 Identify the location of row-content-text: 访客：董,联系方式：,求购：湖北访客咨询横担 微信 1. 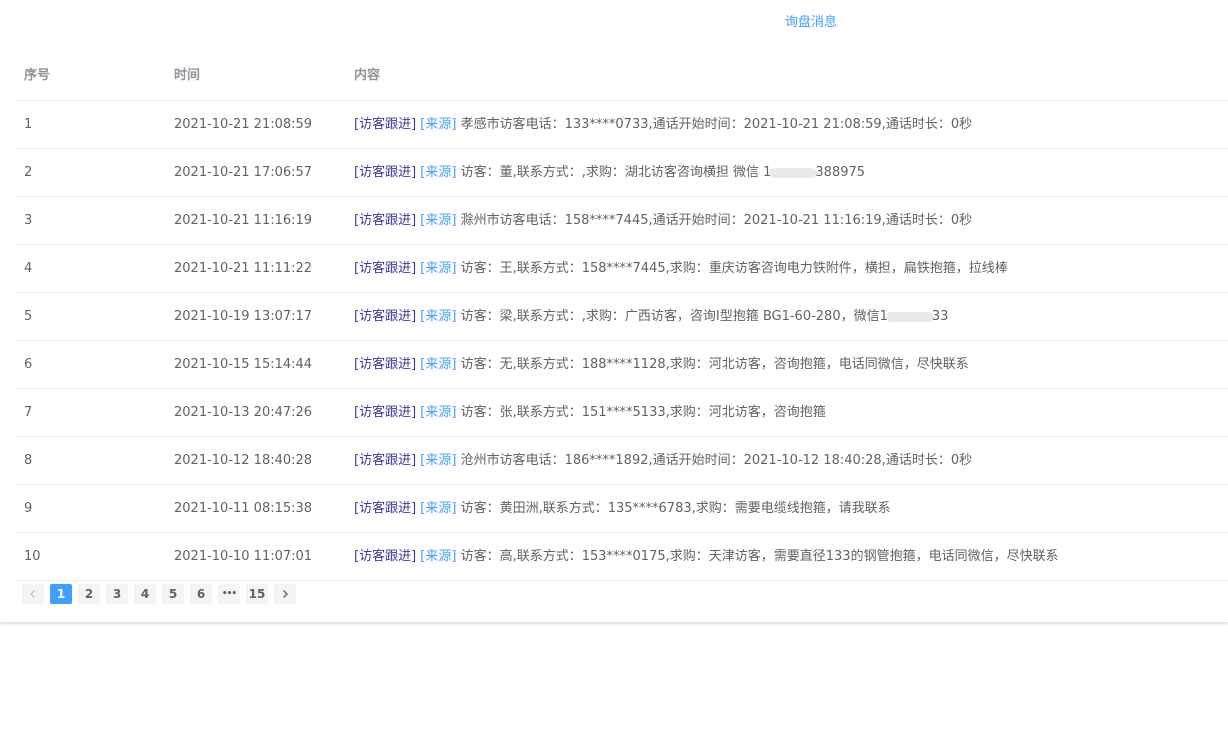
(616, 172).